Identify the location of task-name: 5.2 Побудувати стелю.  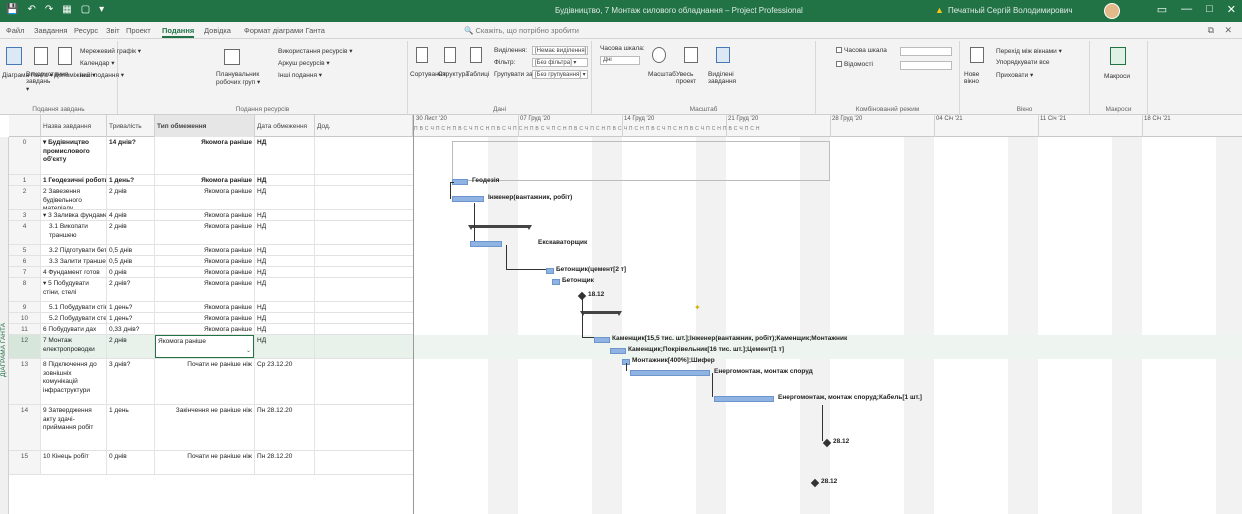
(74, 318).